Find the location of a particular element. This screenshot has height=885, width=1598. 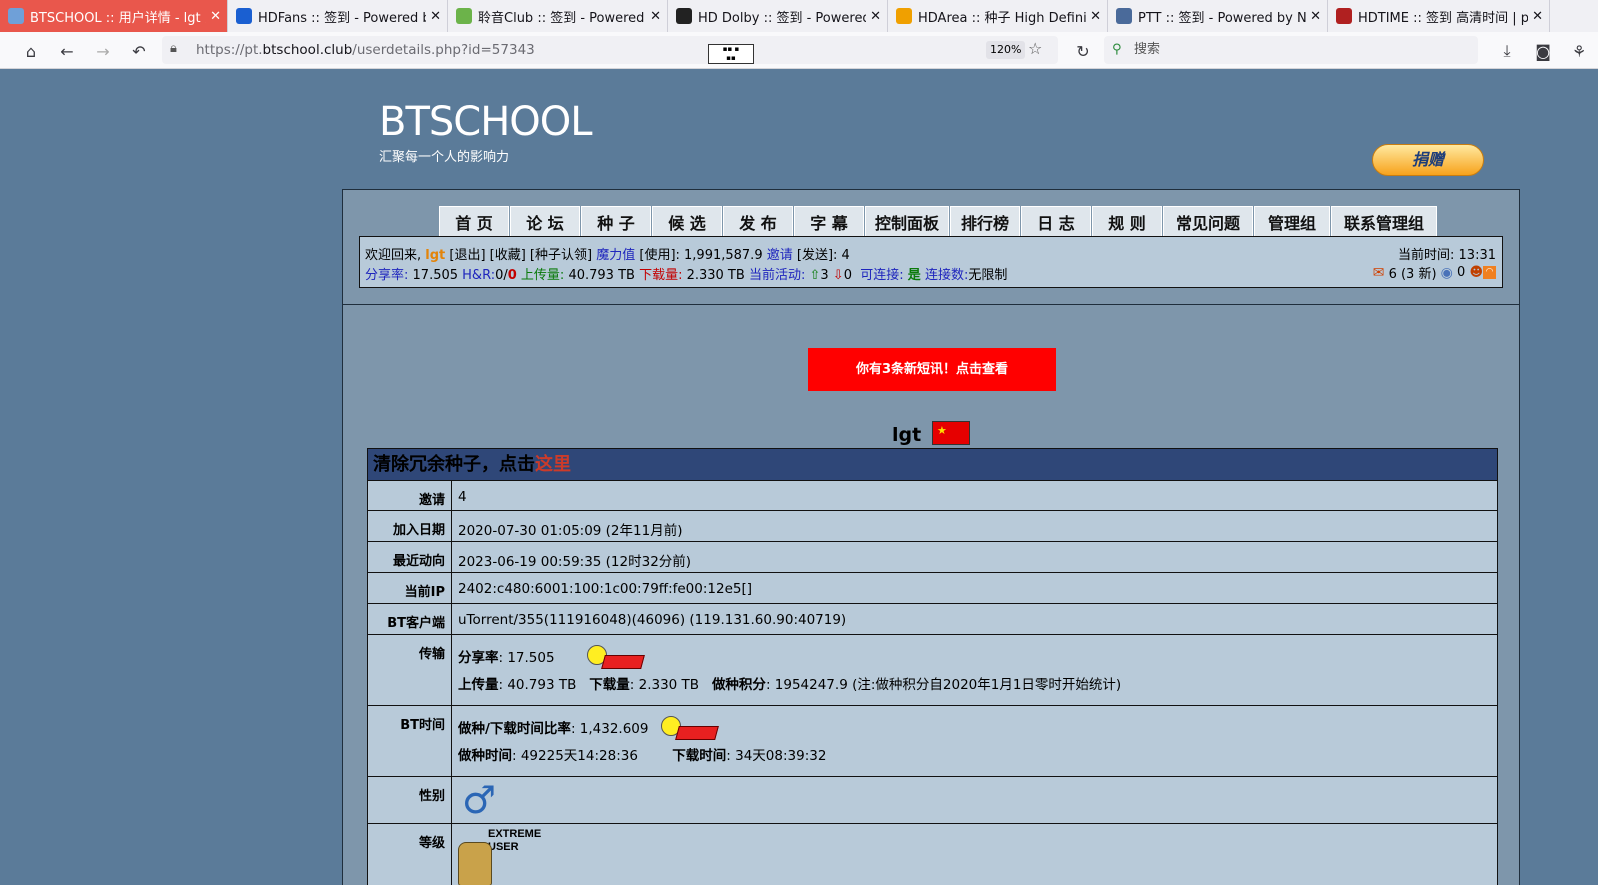

menu-item: 控制面板 is located at coordinates (907, 221).